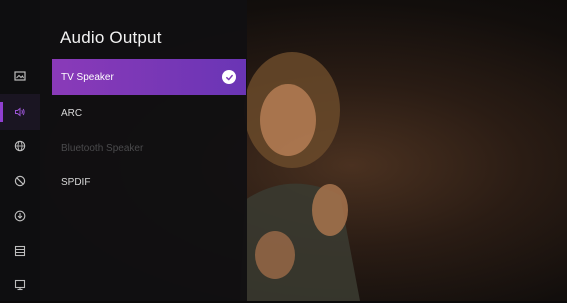  I want to click on list-icon, so click(20, 251).